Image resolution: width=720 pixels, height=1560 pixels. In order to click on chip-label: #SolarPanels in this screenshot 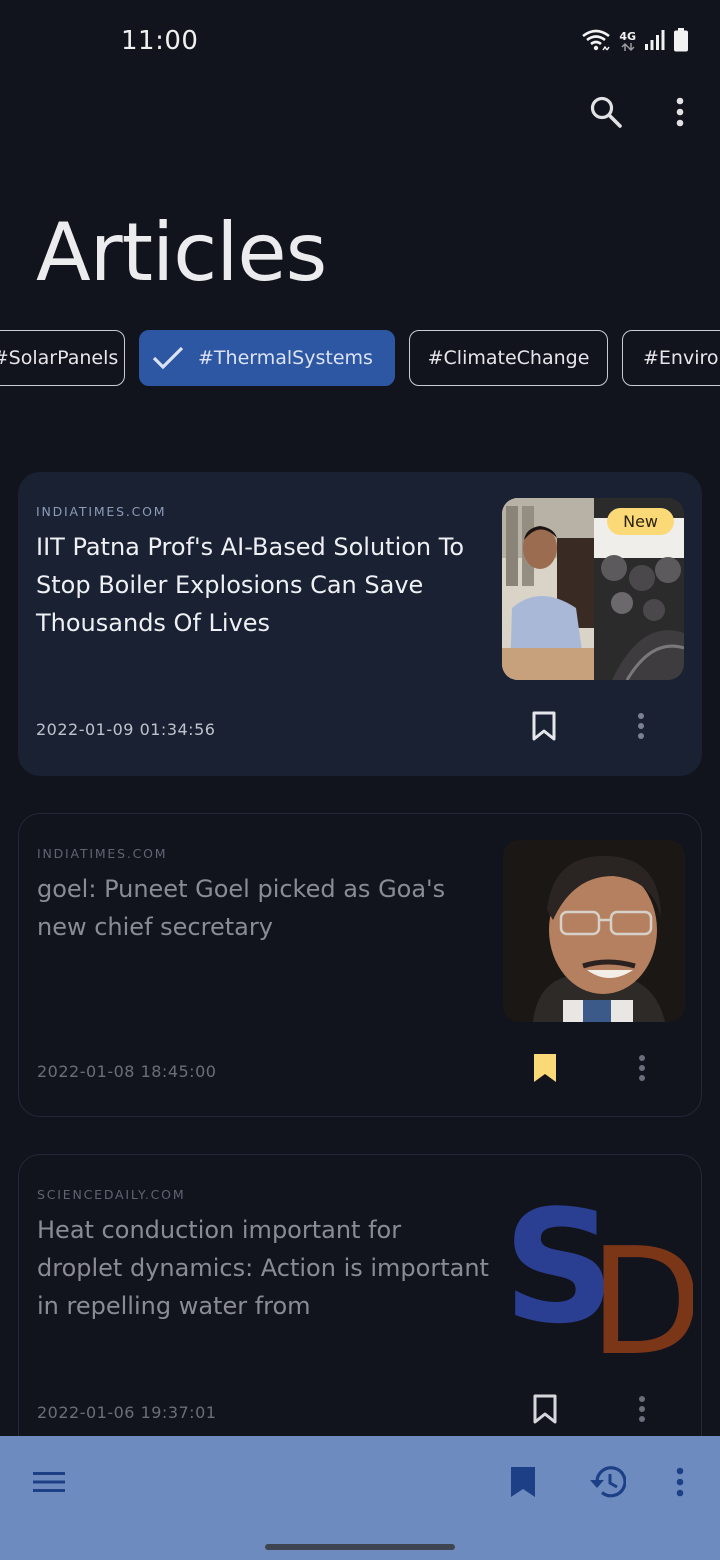, I will do `click(59, 358)`.